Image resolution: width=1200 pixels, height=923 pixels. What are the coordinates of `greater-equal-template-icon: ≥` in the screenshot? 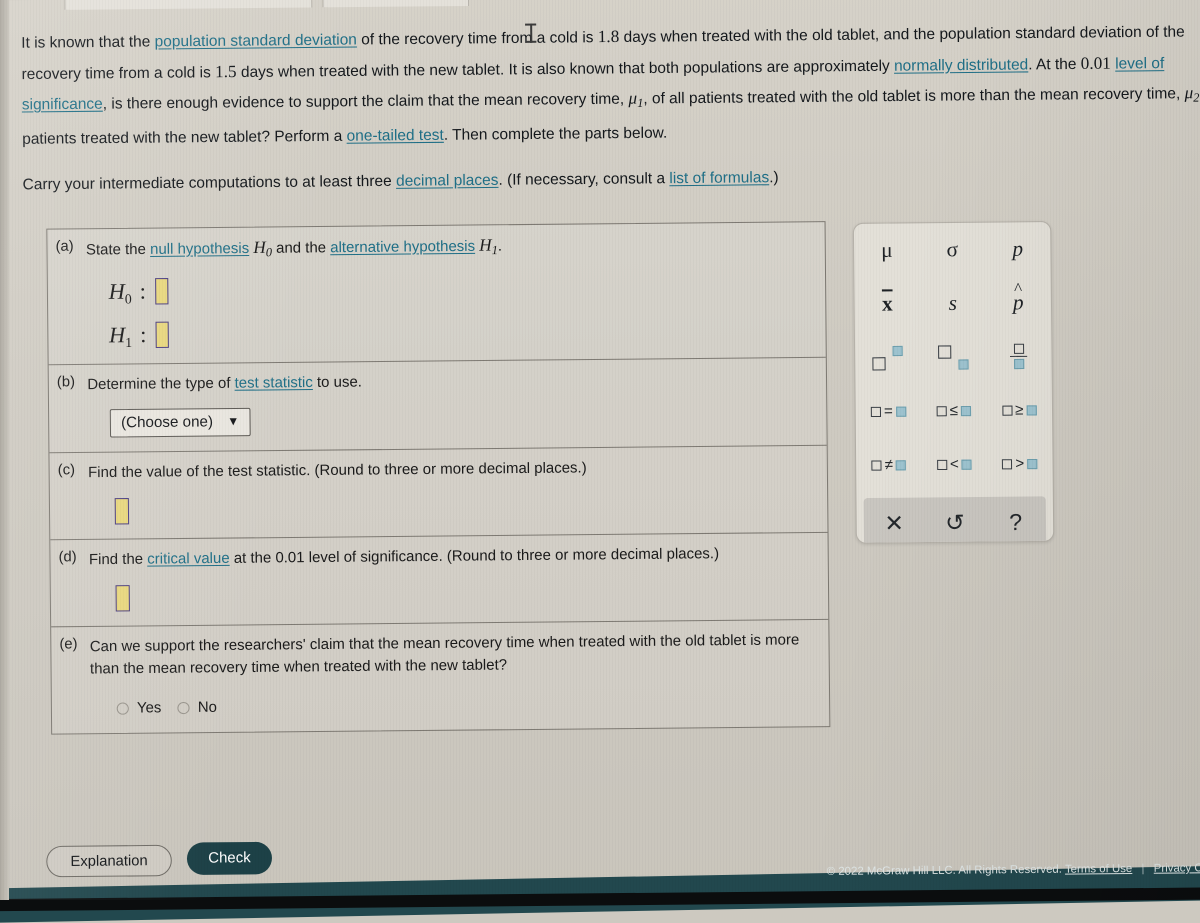 It's located at (1019, 410).